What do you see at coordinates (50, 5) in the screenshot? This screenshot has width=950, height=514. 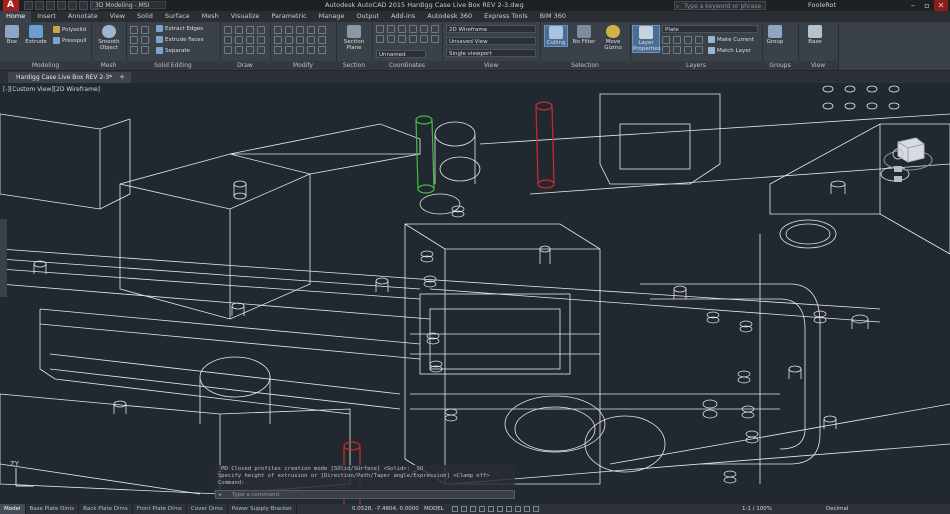 I see `save-icon` at bounding box center [50, 5].